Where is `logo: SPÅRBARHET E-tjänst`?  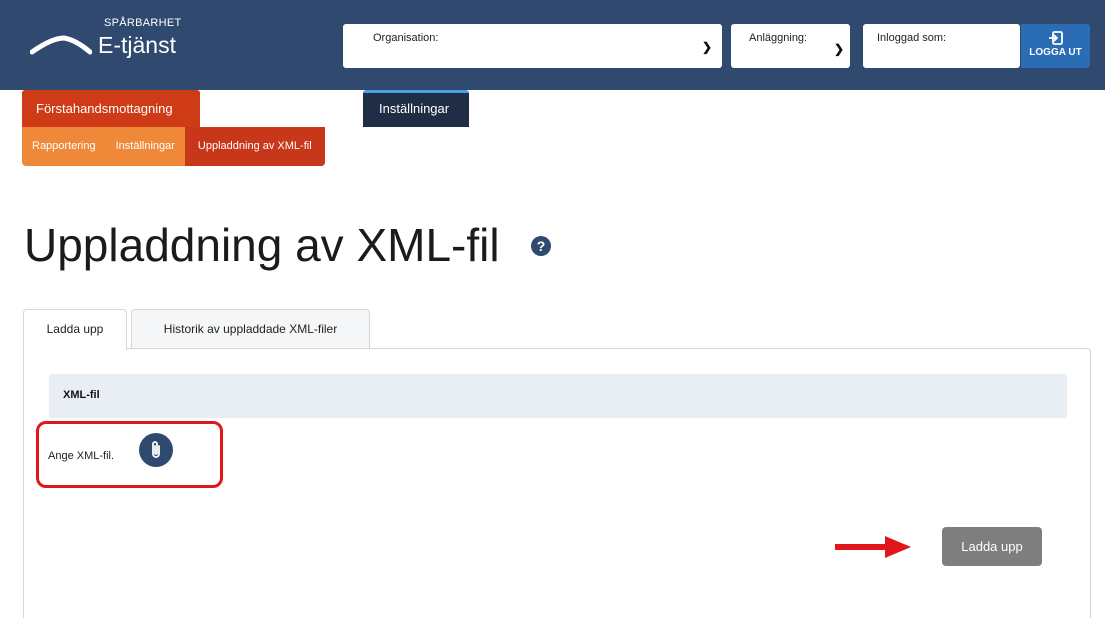 logo: SPÅRBARHET E-tjänst is located at coordinates (120, 42).